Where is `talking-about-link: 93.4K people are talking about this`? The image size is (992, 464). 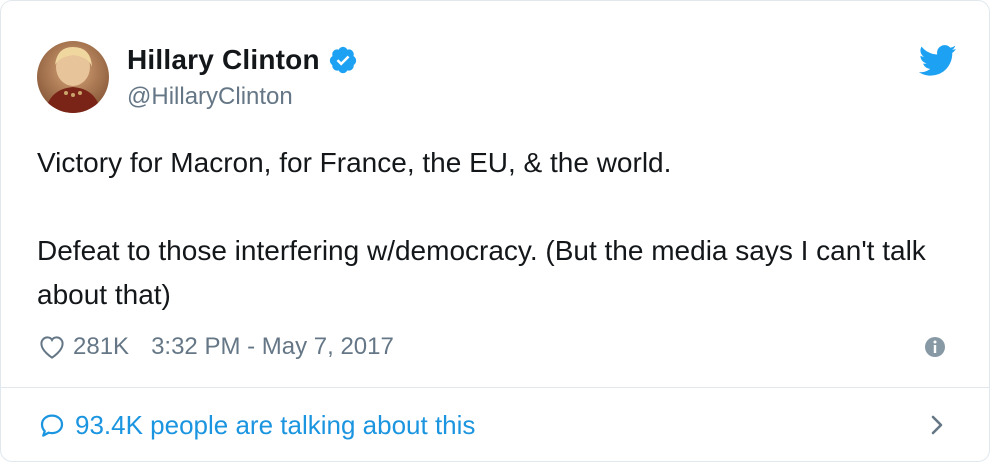 talking-about-link: 93.4K people are talking about this is located at coordinates (497, 425).